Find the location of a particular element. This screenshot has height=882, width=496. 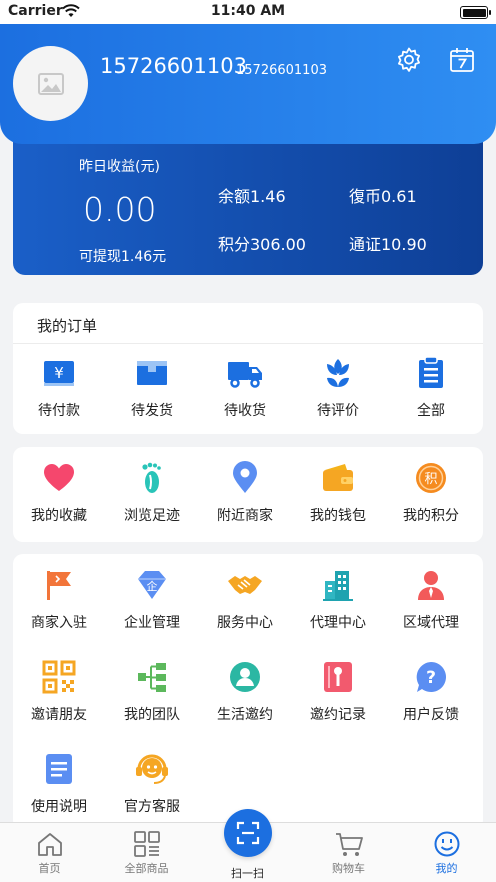

tab-cart-label: 购物车 is located at coordinates (348, 868).